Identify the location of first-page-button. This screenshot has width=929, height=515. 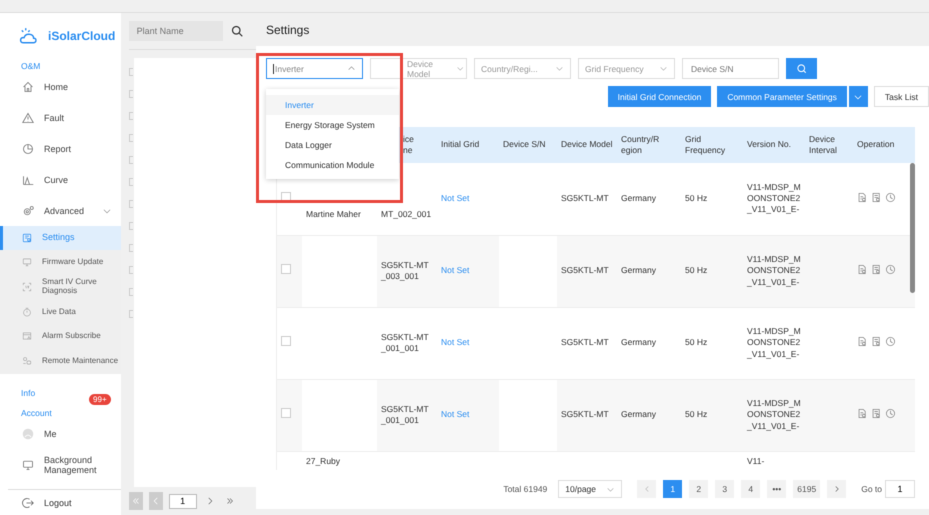
(135, 501).